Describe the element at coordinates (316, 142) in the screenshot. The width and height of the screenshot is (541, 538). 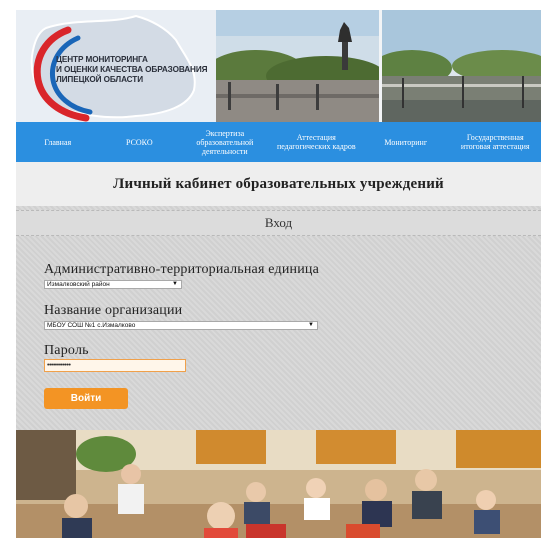
I see `nav-item-attestation: Аттестация педагогических кадров` at that location.